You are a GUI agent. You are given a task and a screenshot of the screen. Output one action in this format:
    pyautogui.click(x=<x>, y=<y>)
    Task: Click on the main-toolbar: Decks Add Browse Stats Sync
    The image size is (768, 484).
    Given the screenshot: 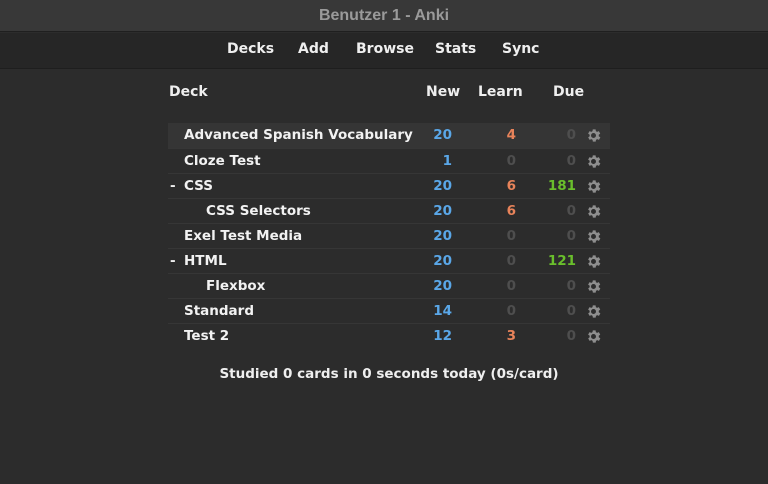 What is the action you would take?
    pyautogui.click(x=384, y=51)
    